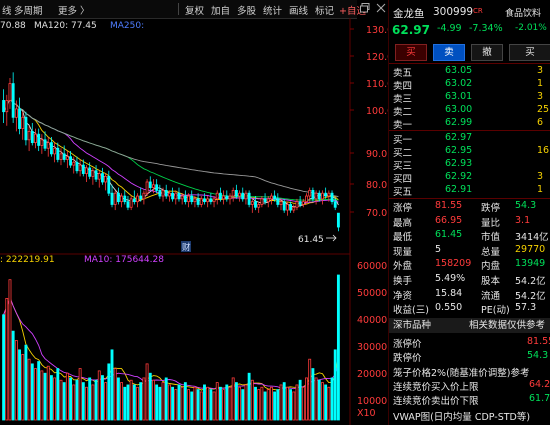  Describe the element at coordinates (298, 10) in the screenshot. I see `draw-line-button: 画线` at that location.